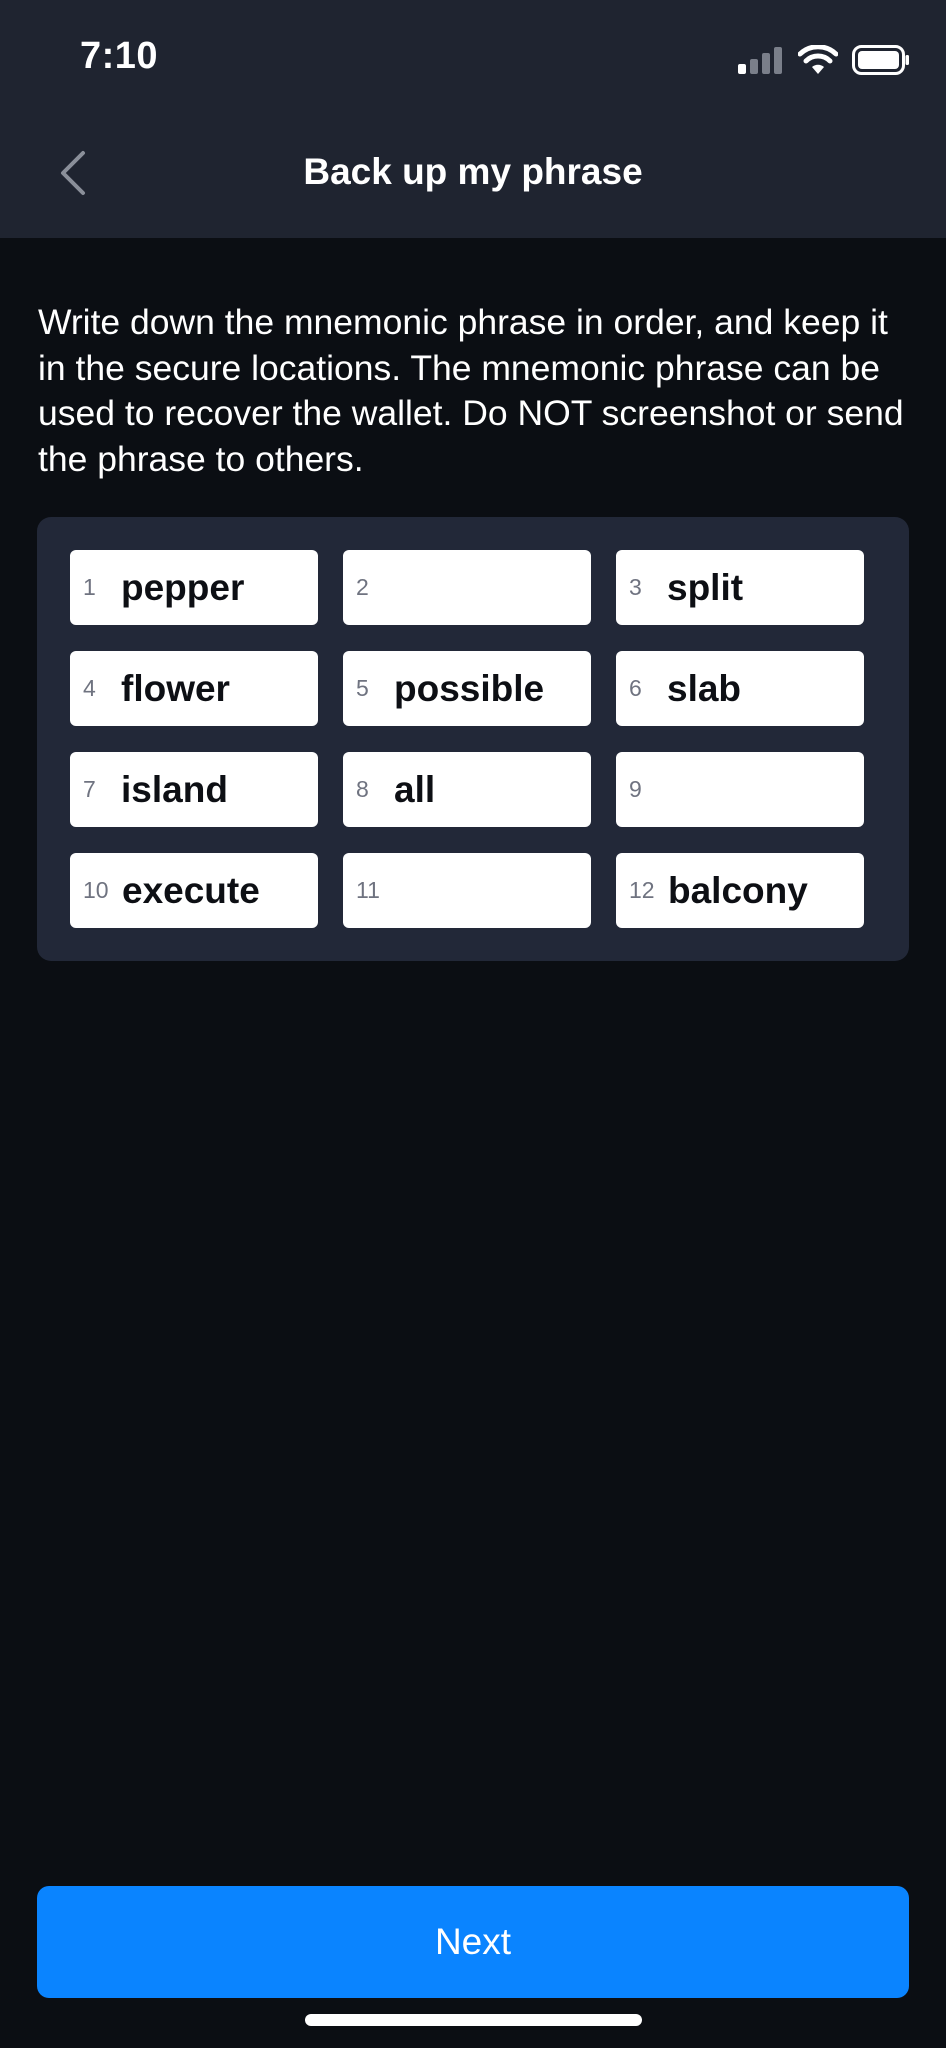 This screenshot has width=946, height=2048. Describe the element at coordinates (635, 688) in the screenshot. I see `word-index: 6` at that location.